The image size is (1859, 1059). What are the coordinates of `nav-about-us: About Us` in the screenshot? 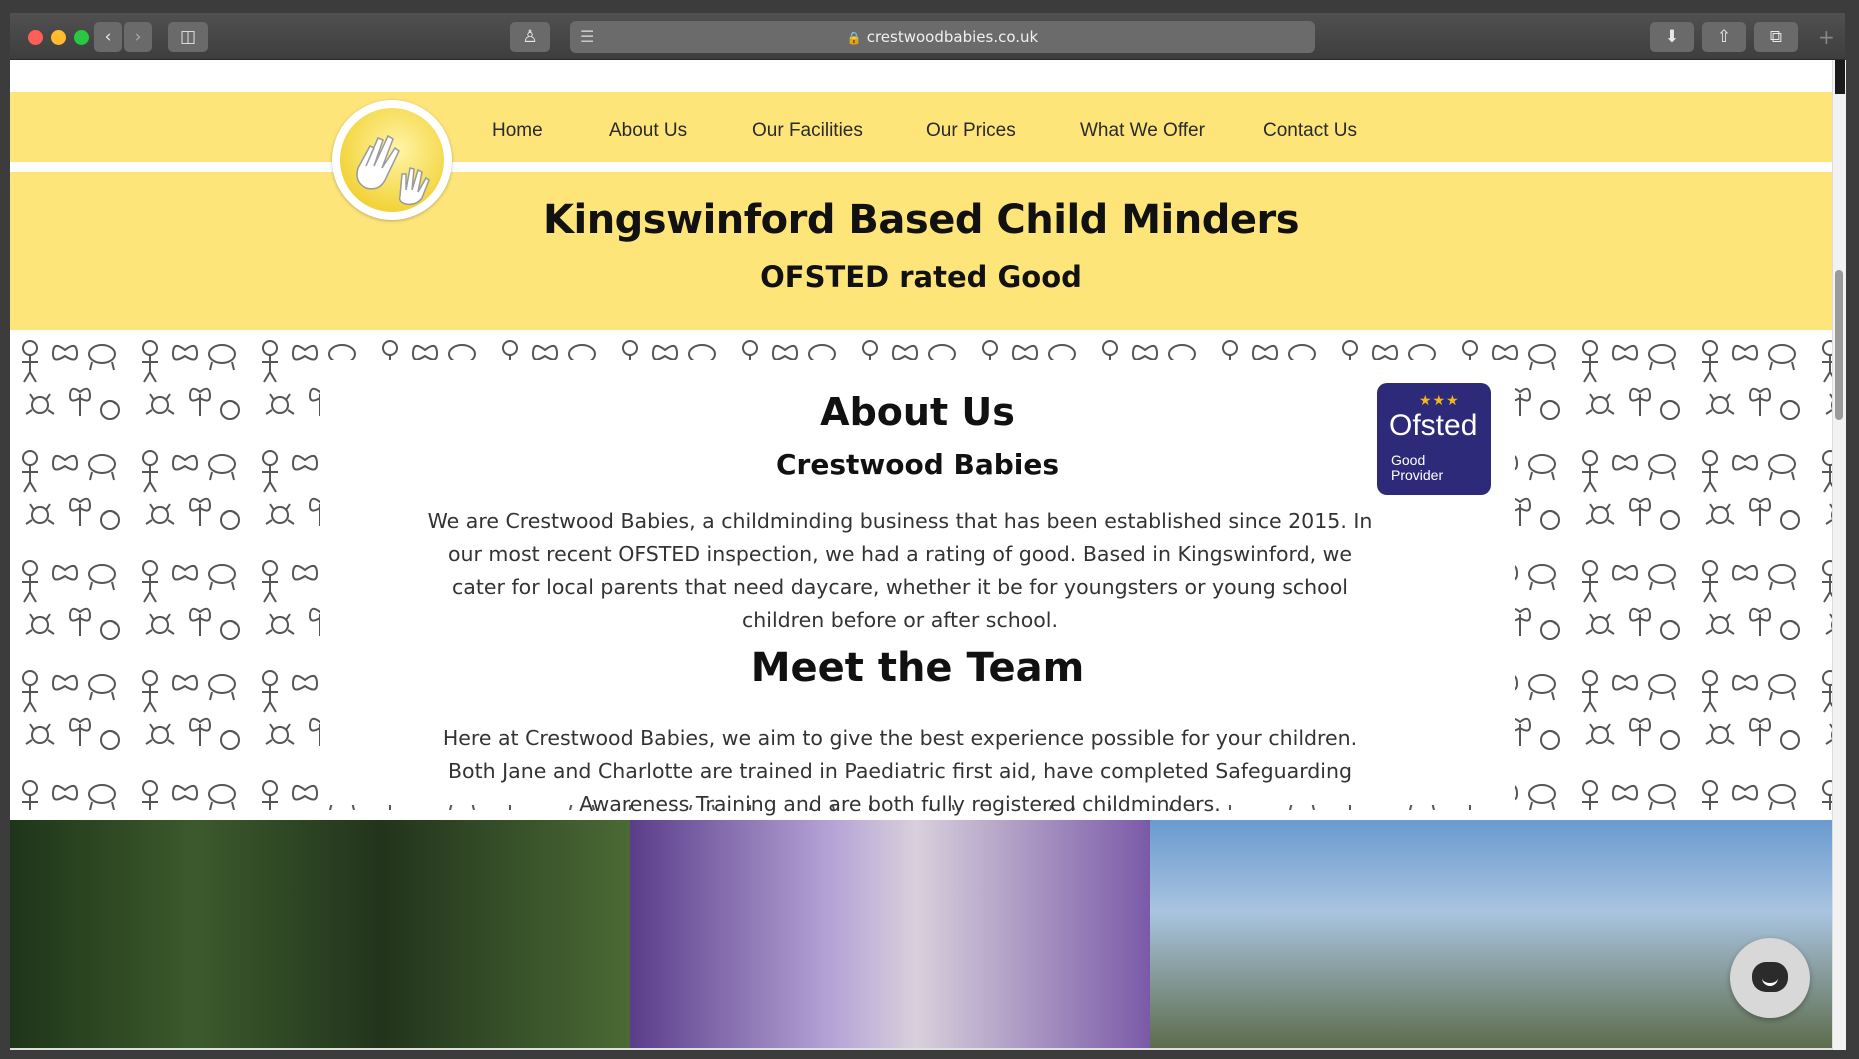 It's located at (648, 131).